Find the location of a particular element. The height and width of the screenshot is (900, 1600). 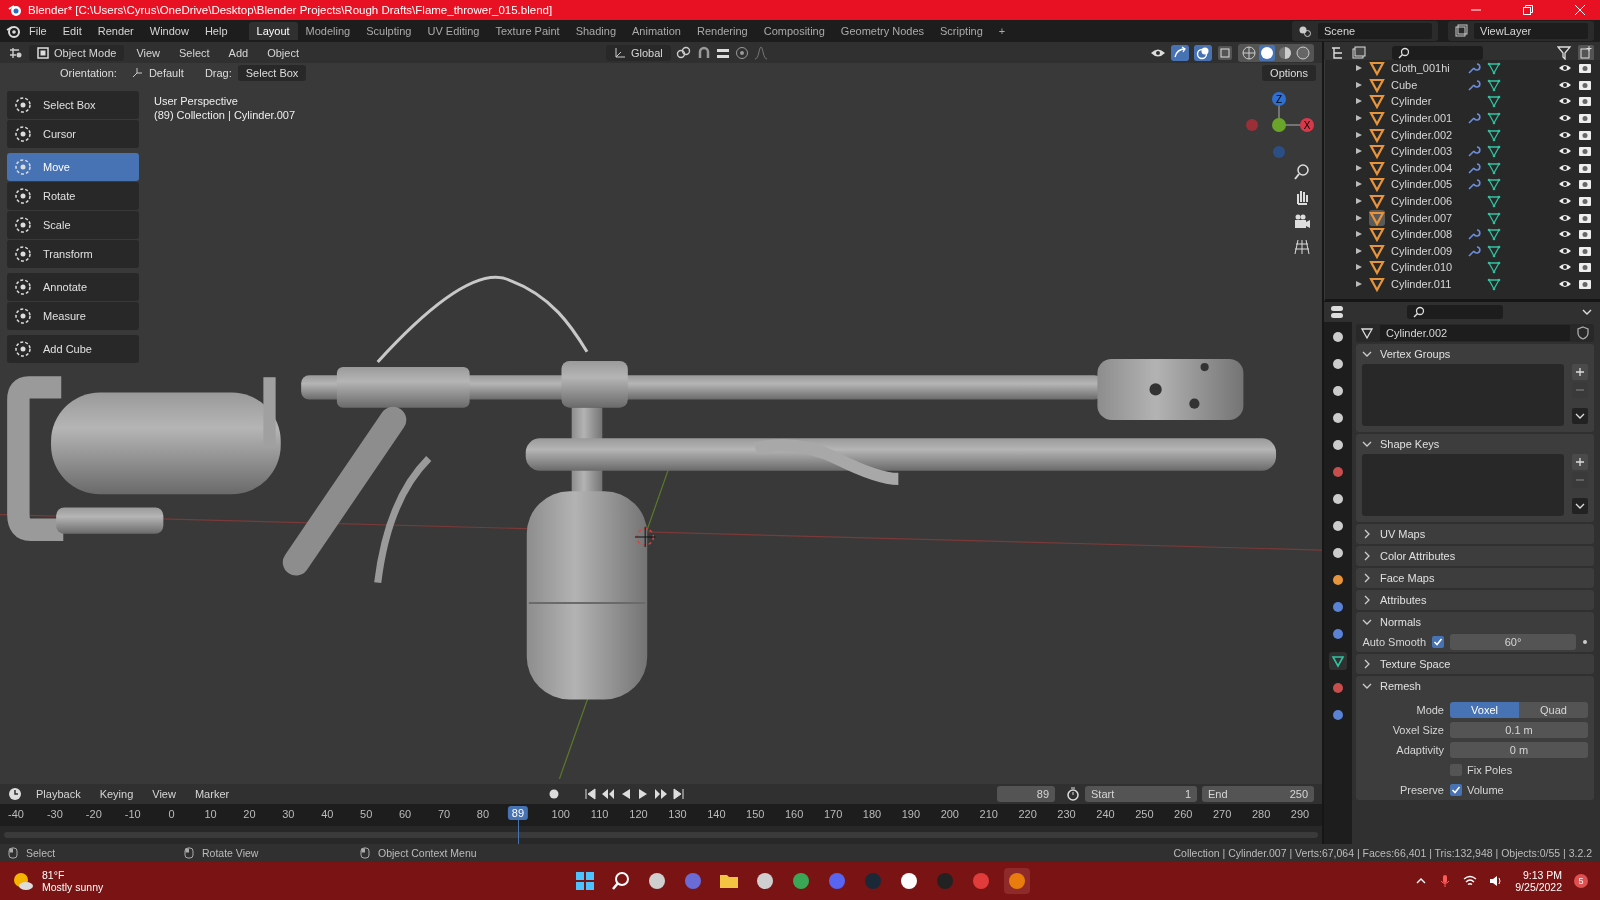

outliner-item: Cylinder.008 is located at coordinates (1426, 234).